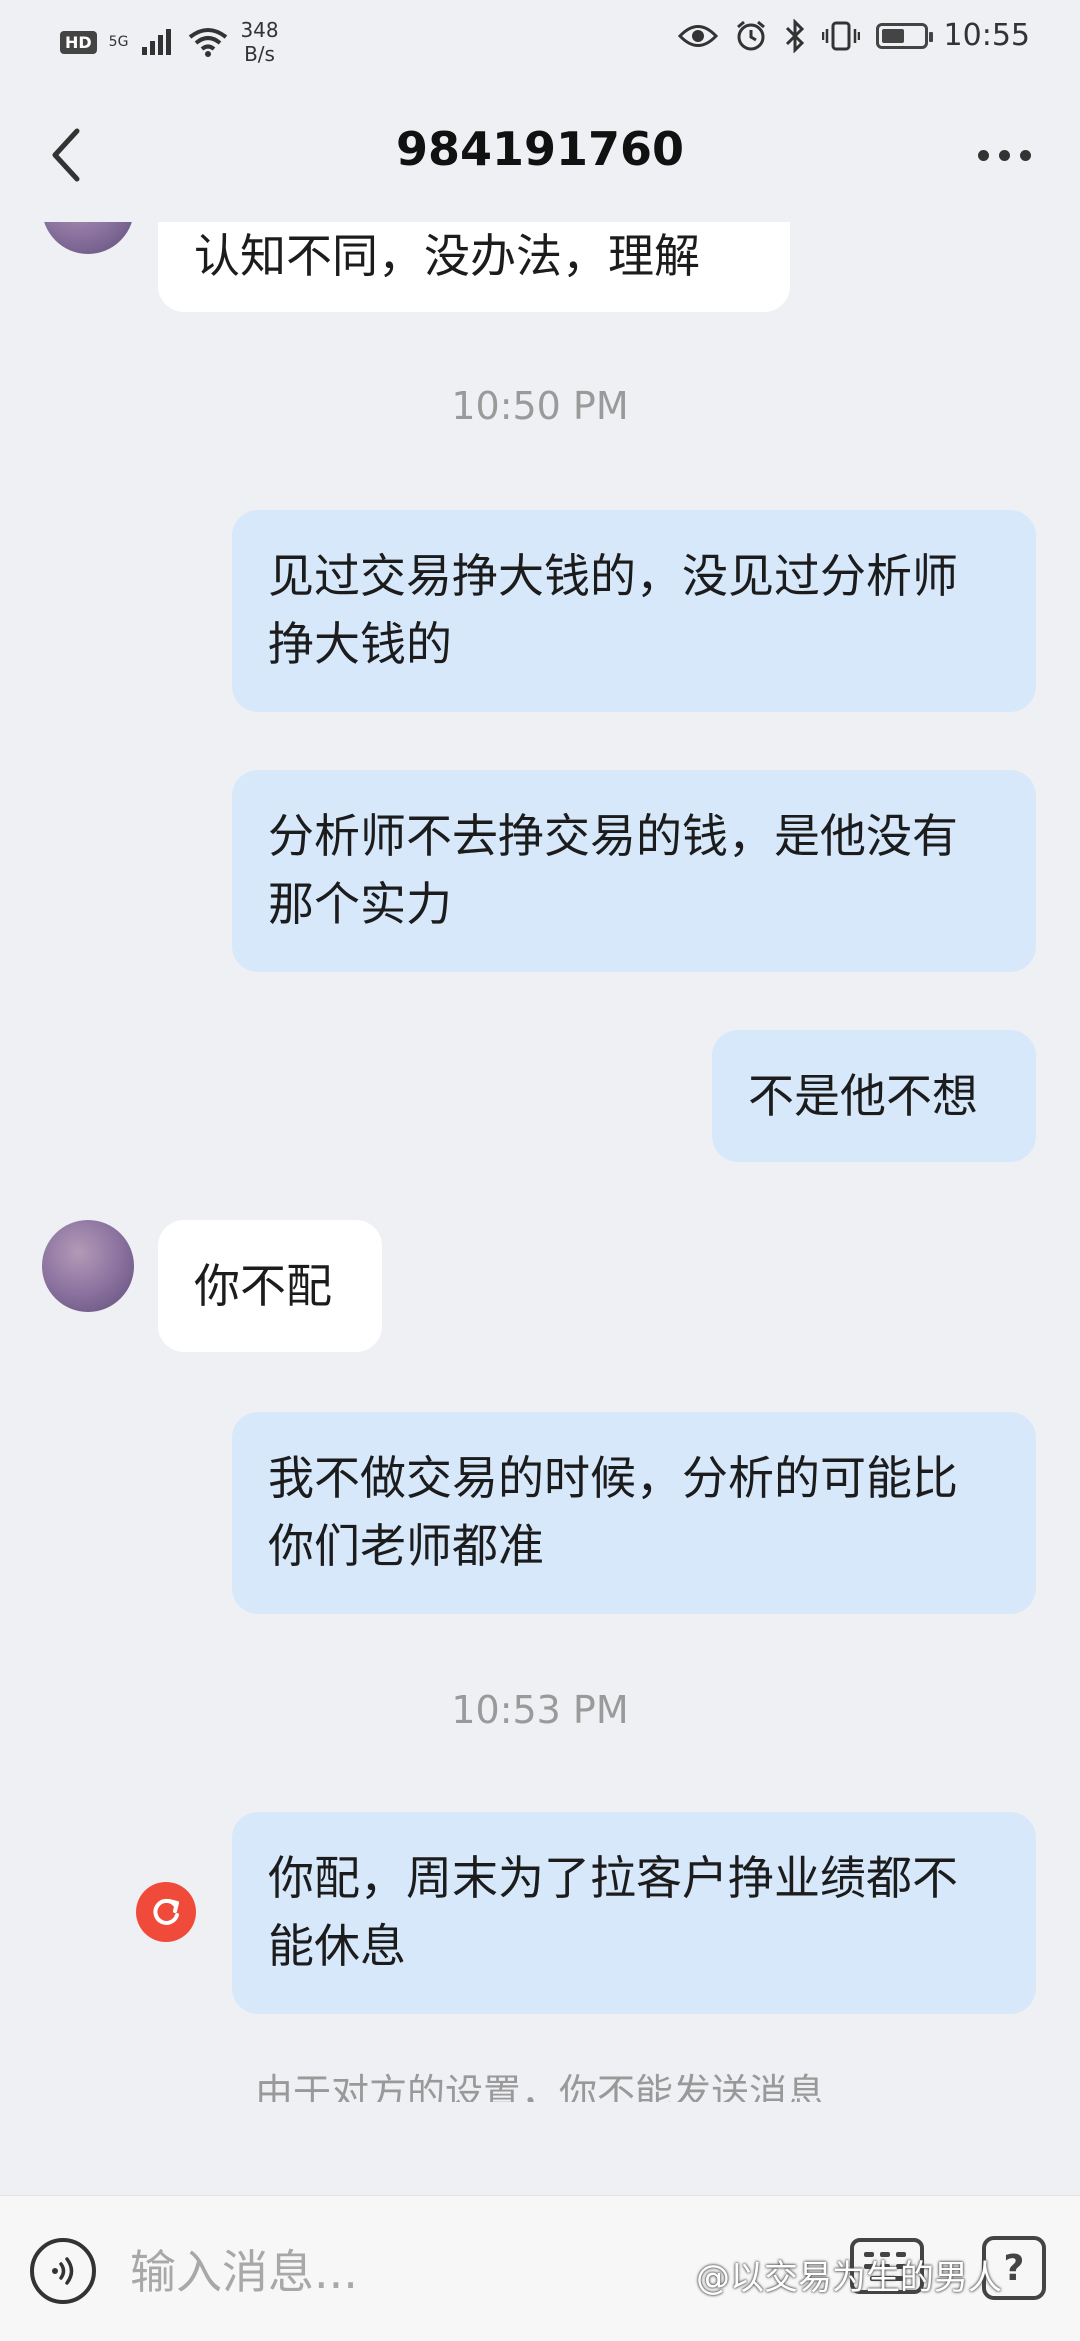 This screenshot has width=1080, height=2341. I want to click on message-bubble-received: 认知不同，没办法，理解, so click(474, 267).